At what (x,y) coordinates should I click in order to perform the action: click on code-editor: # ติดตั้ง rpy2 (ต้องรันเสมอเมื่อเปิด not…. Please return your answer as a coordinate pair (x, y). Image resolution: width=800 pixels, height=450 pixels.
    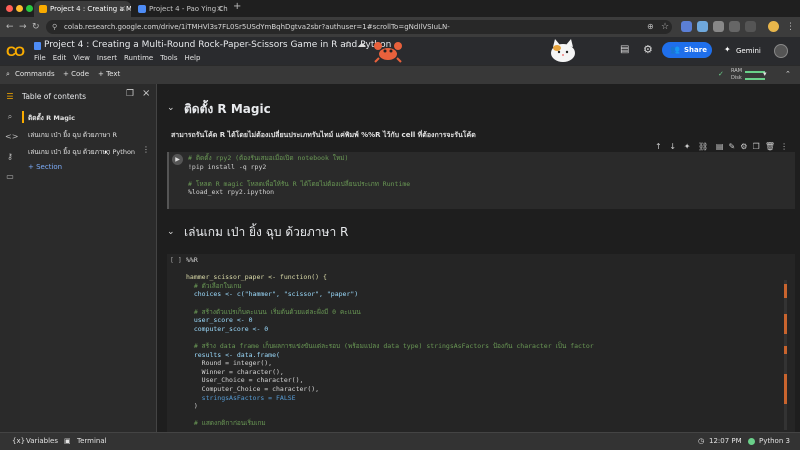
    Looking at the image, I should click on (299, 175).